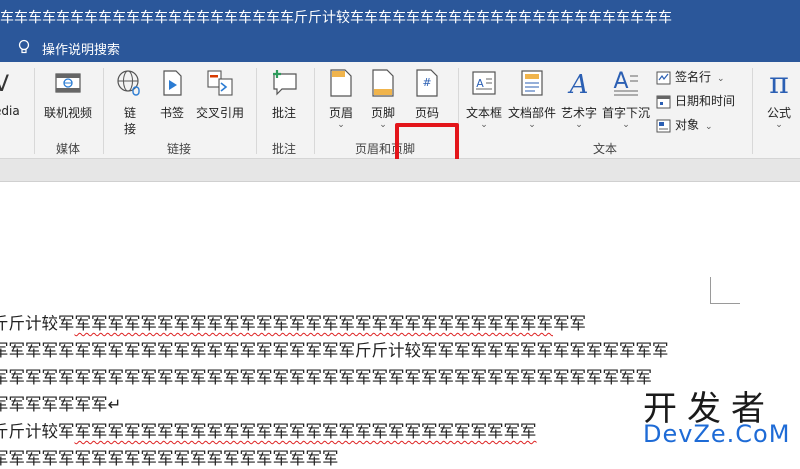  What do you see at coordinates (532, 100) in the screenshot?
I see `quick-parts-button: 文档部件 ⌄` at bounding box center [532, 100].